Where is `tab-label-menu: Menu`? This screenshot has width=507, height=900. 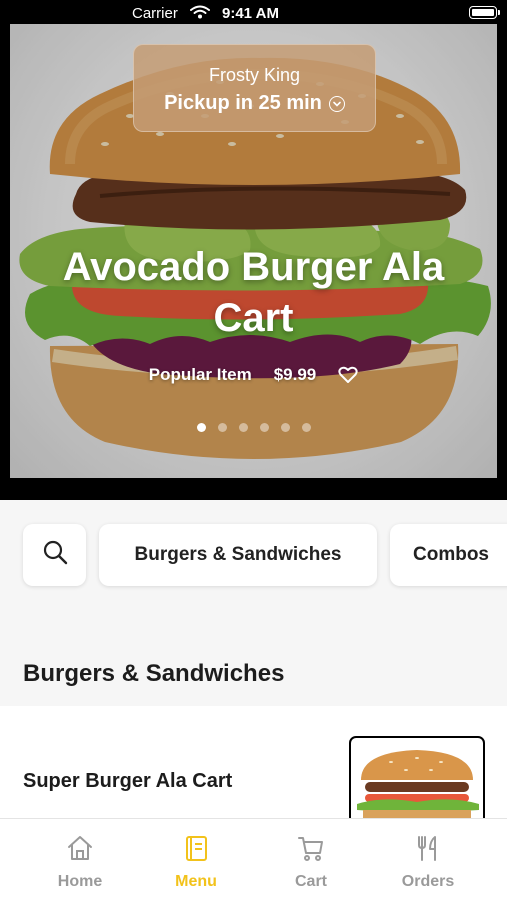
tab-label-menu: Menu is located at coordinates (196, 881).